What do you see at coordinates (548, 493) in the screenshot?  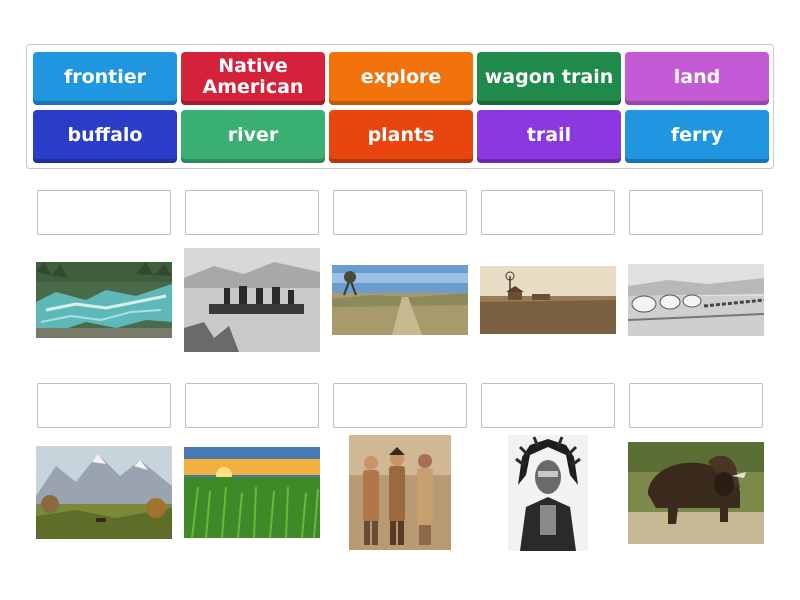 I see `native-american-image` at bounding box center [548, 493].